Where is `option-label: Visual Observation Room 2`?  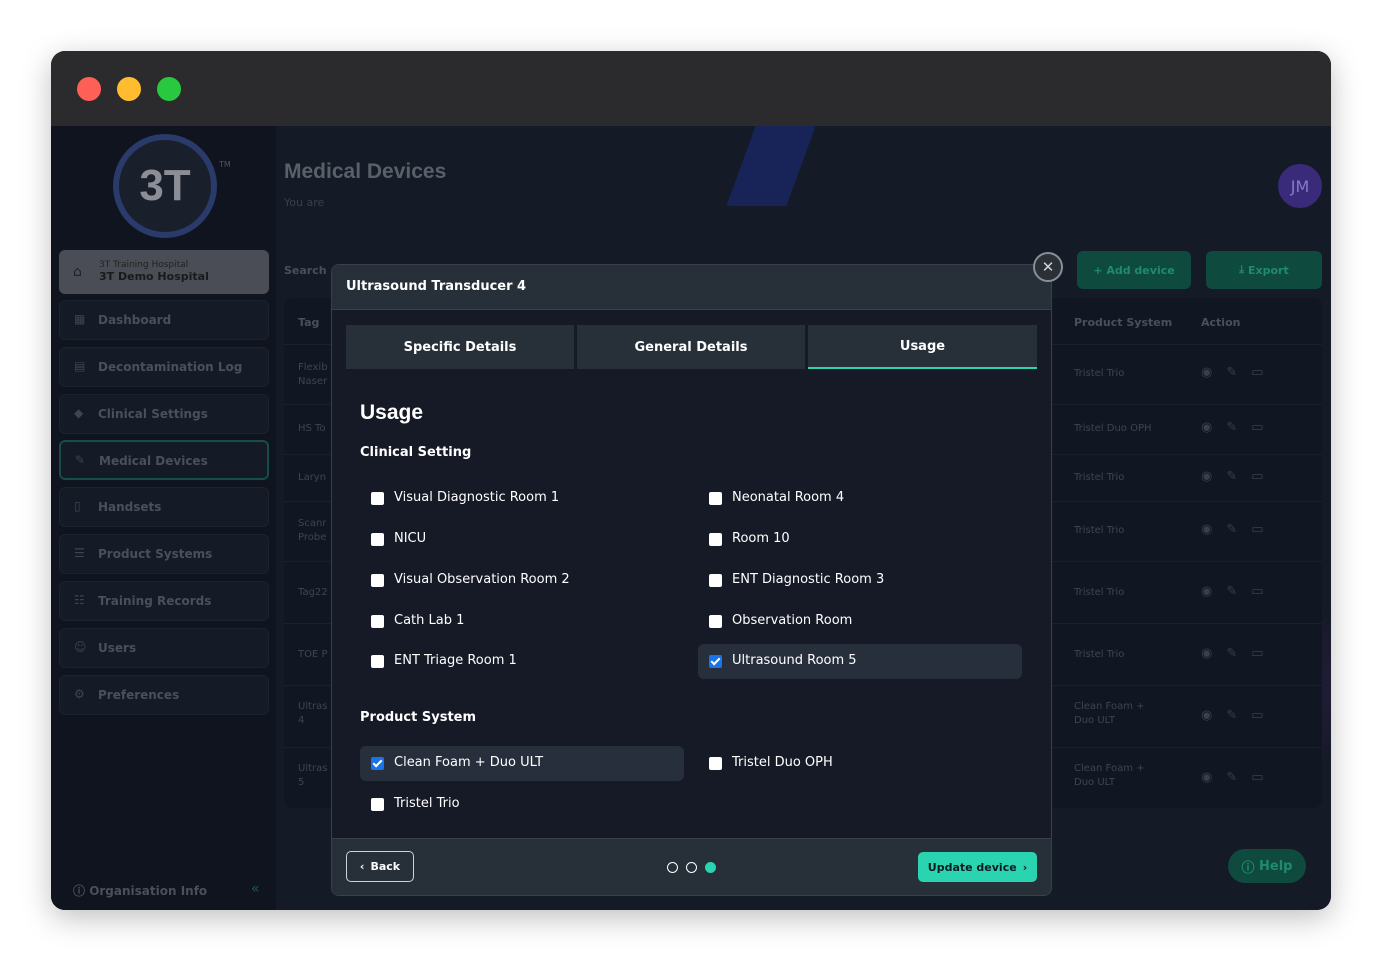 option-label: Visual Observation Room 2 is located at coordinates (482, 579).